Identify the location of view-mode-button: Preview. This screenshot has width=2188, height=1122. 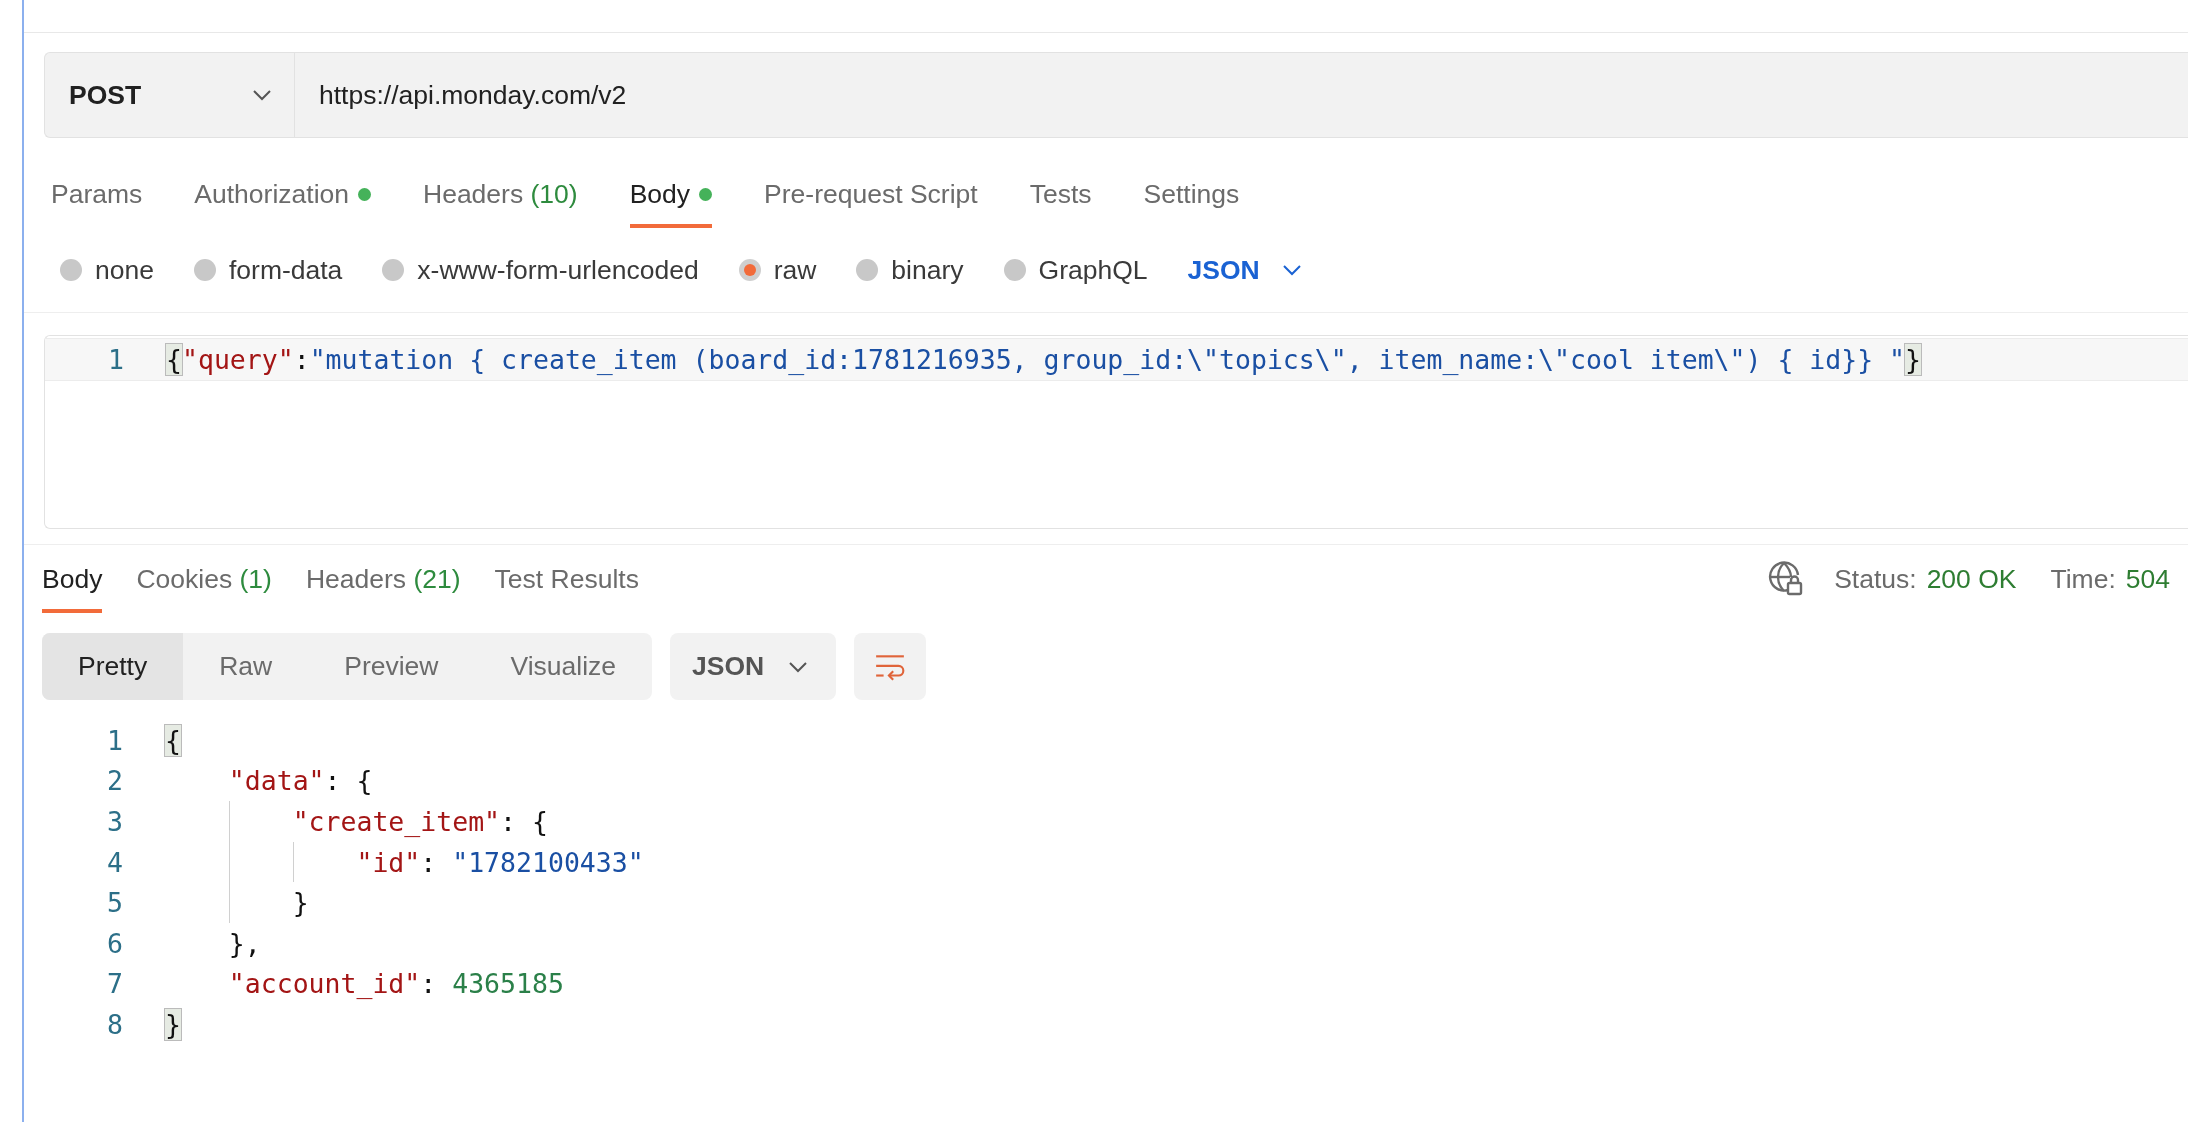
(391, 666).